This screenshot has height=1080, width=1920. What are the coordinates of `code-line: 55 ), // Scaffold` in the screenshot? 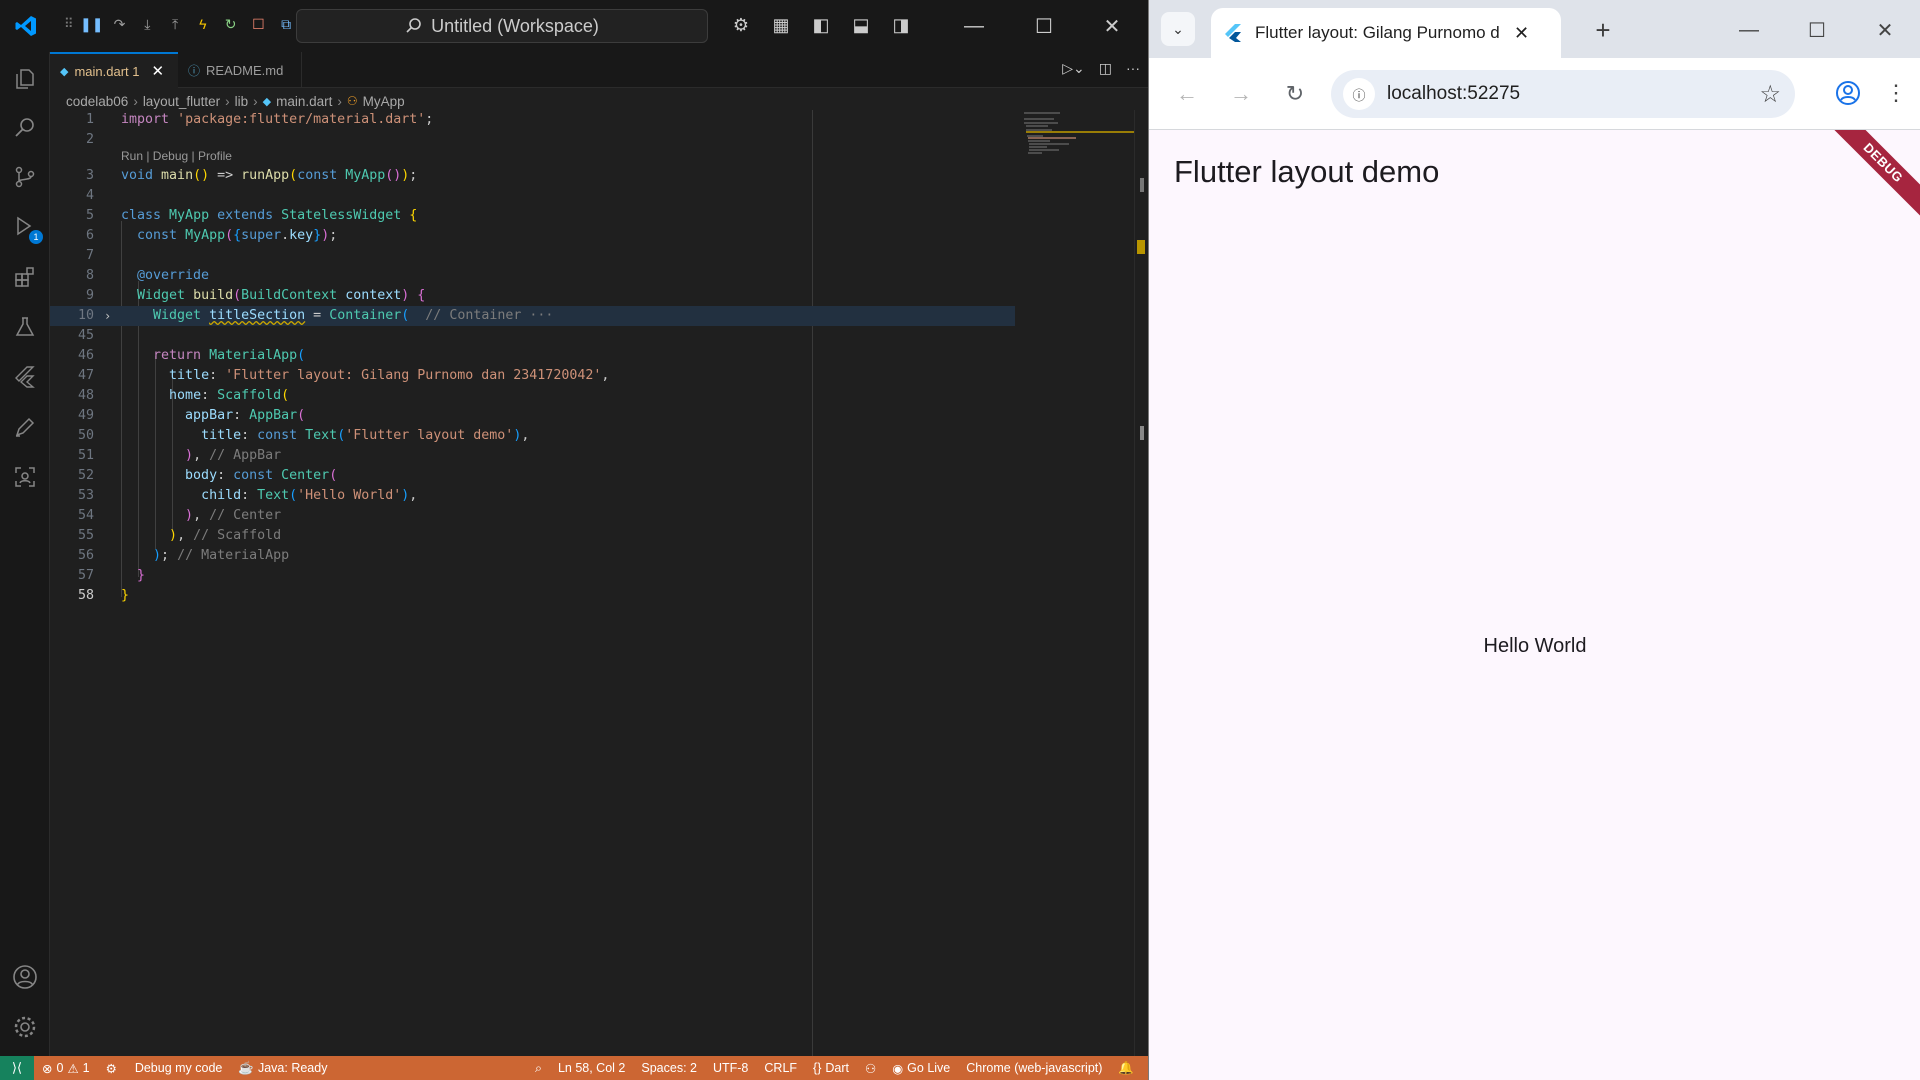 It's located at (532, 536).